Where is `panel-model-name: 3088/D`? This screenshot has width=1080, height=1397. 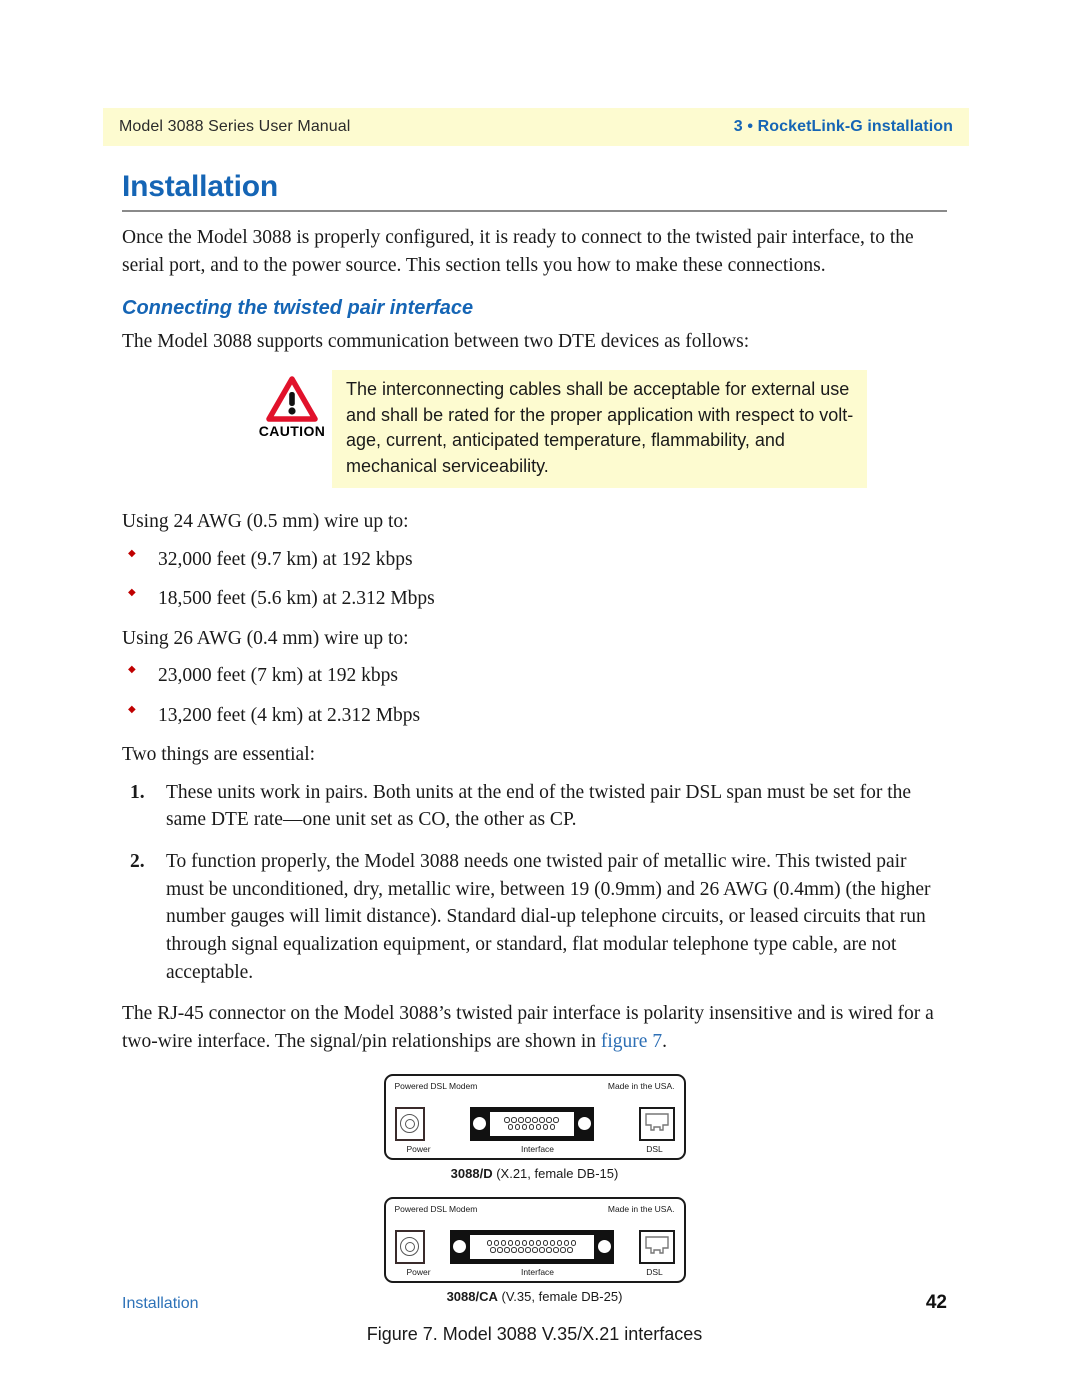 panel-model-name: 3088/D is located at coordinates (471, 1173).